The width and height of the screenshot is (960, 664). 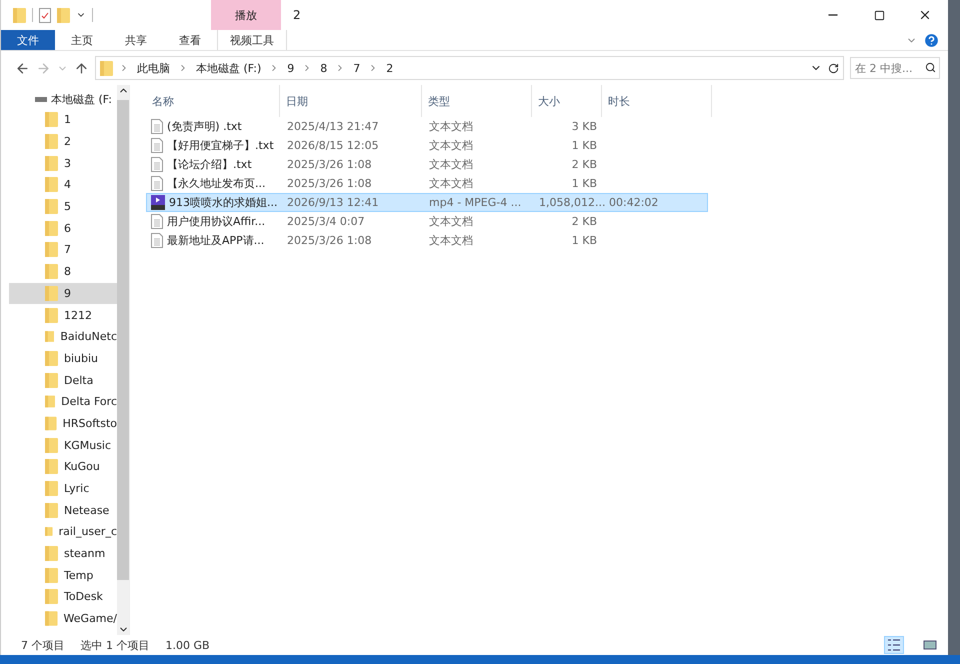 I want to click on breadcrumb: 7, so click(x=356, y=68).